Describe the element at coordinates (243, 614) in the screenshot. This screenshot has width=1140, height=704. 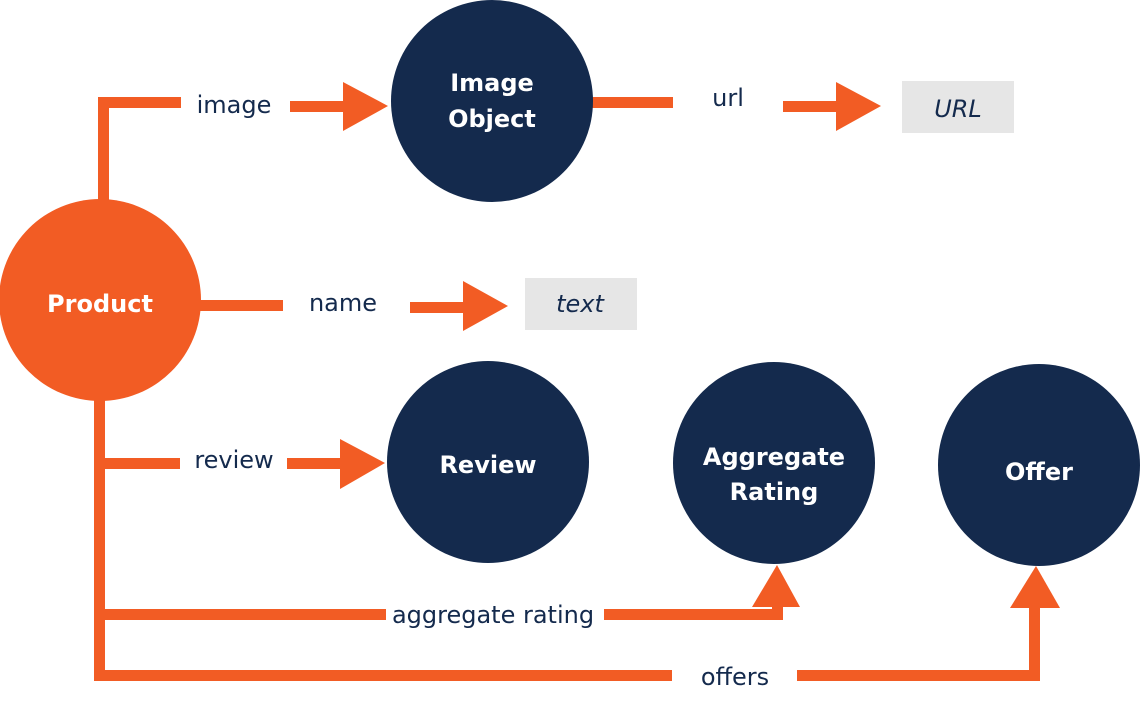
I see `edge-aggregate-line-left` at that location.